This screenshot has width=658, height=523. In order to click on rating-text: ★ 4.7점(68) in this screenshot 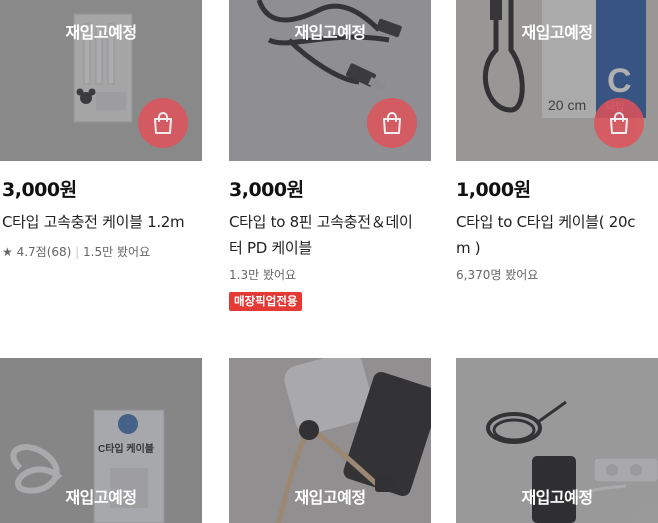, I will do `click(37, 252)`.